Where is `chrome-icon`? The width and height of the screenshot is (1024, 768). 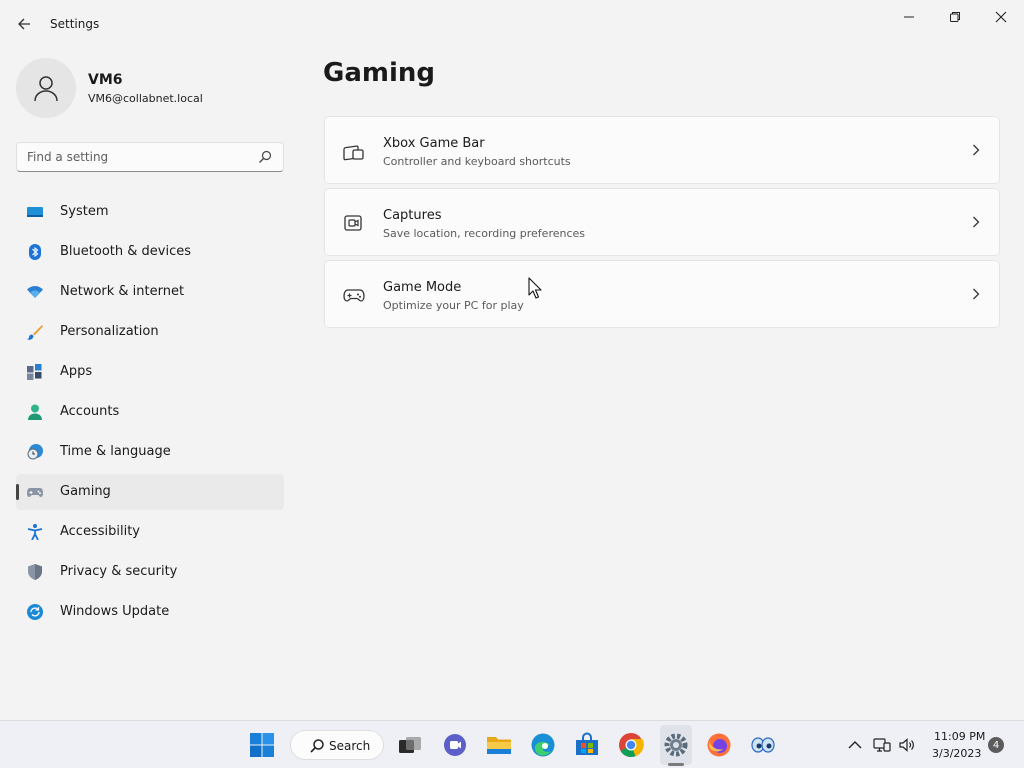
chrome-icon is located at coordinates (631, 745).